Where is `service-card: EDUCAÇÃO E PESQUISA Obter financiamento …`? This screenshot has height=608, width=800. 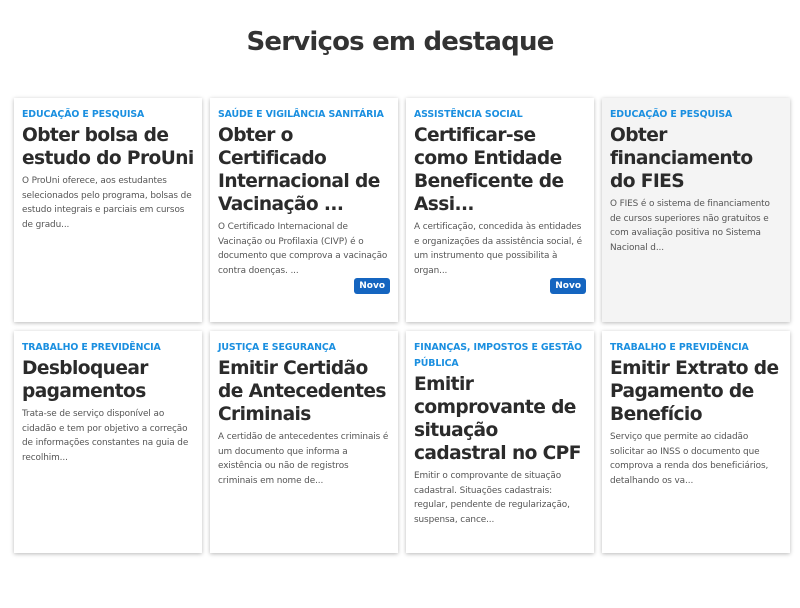
service-card: EDUCAÇÃO E PESQUISA Obter financiamento … is located at coordinates (696, 210).